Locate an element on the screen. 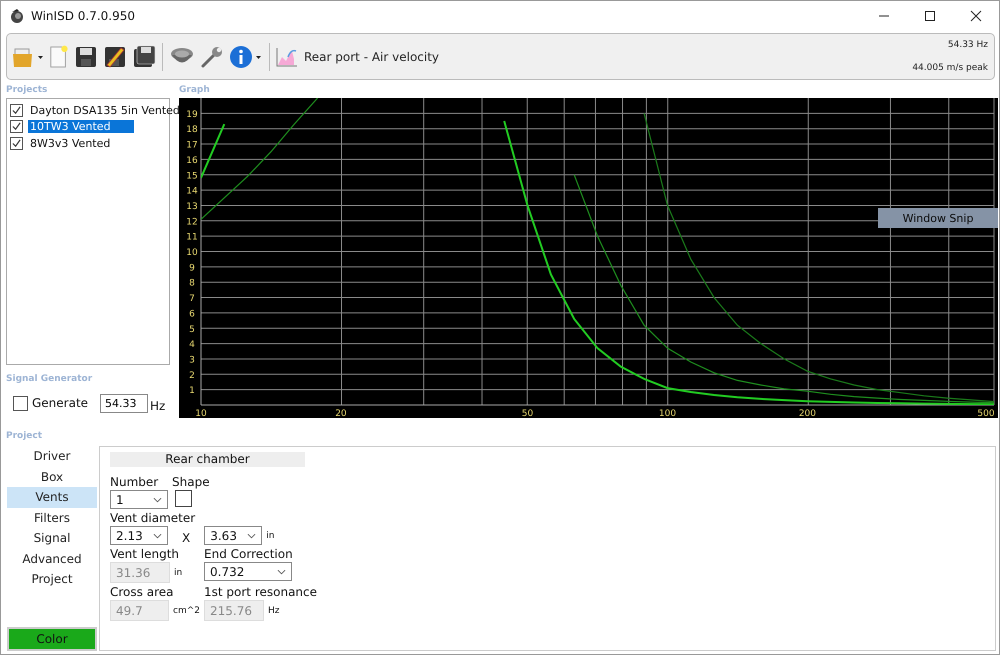 This screenshot has width=1000, height=655. nav-item: Signal is located at coordinates (52, 538).